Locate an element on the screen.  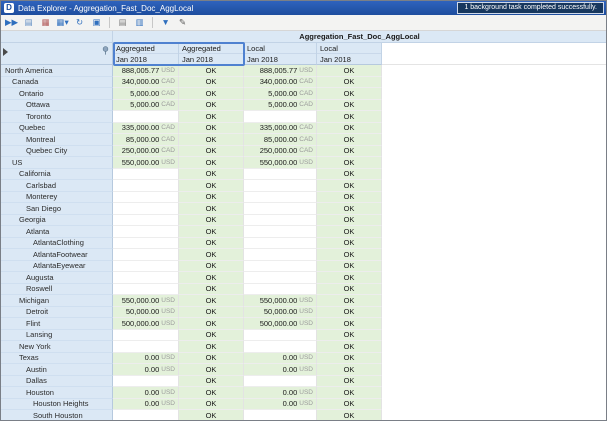
grid-corner-cell is located at coordinates (57, 37).